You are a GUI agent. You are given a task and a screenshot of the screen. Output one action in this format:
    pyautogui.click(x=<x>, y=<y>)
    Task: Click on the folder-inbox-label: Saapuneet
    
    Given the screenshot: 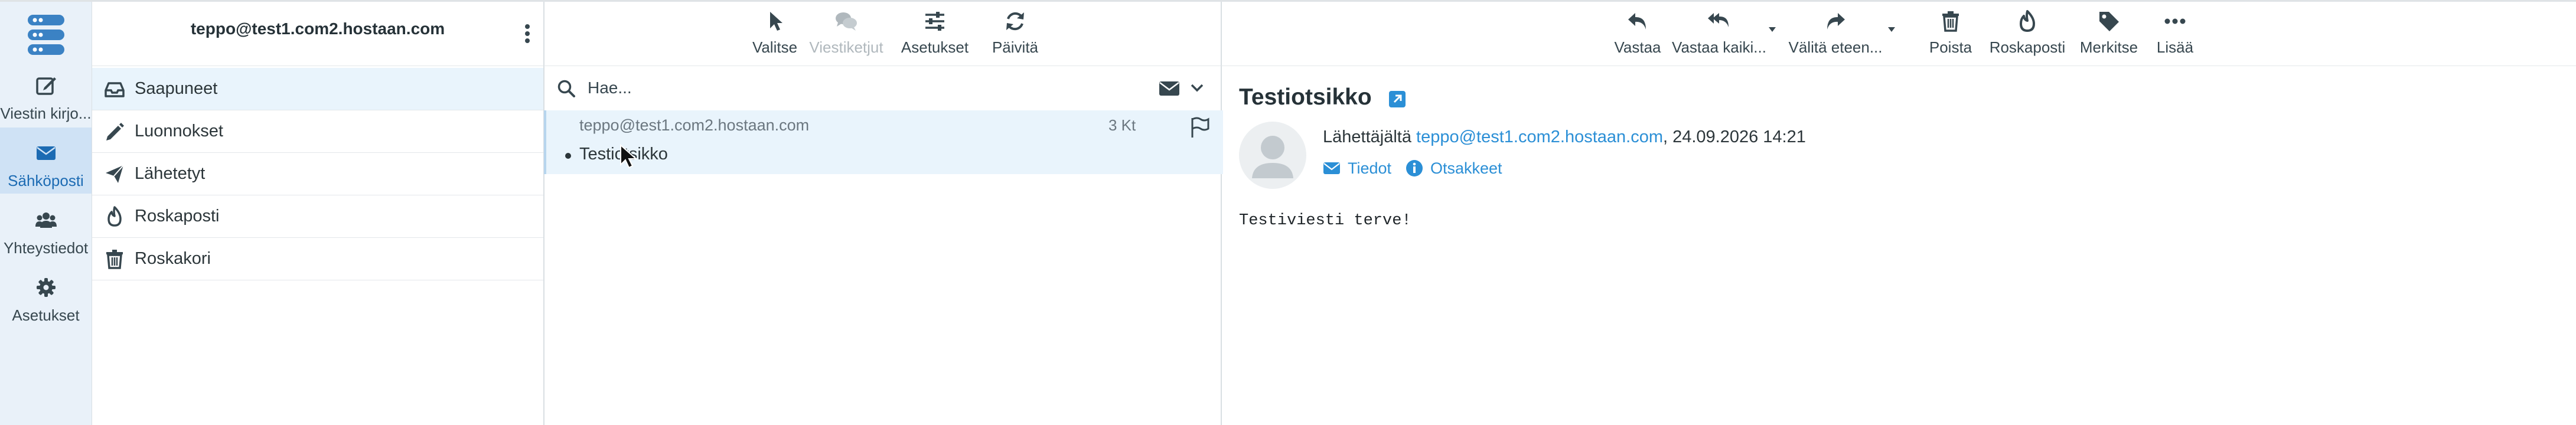 What is the action you would take?
    pyautogui.click(x=177, y=88)
    